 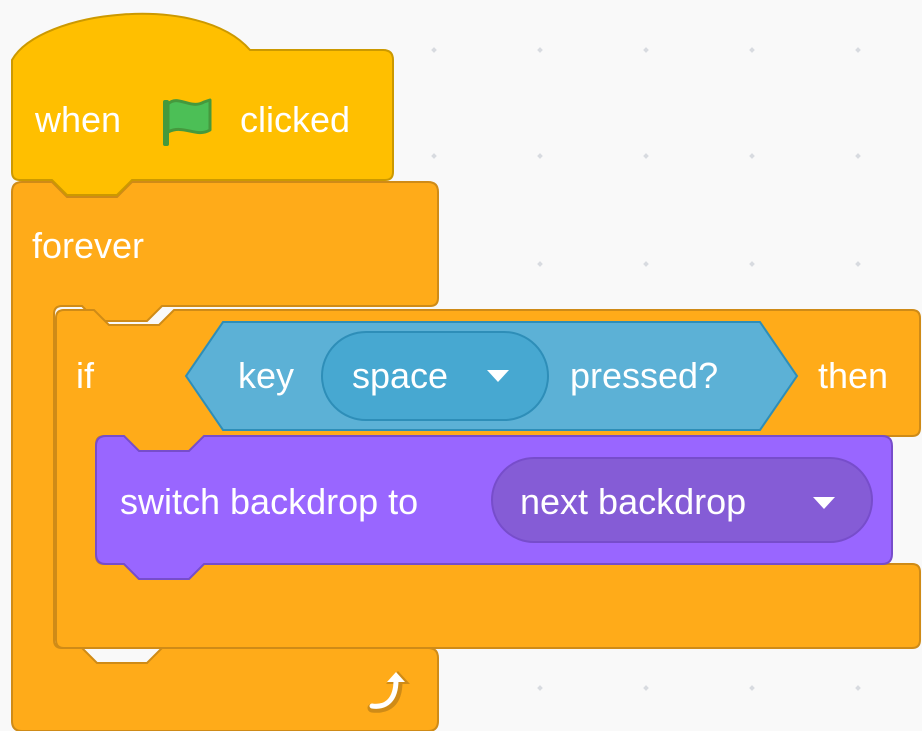 I want to click on key-label: key, so click(x=266, y=375).